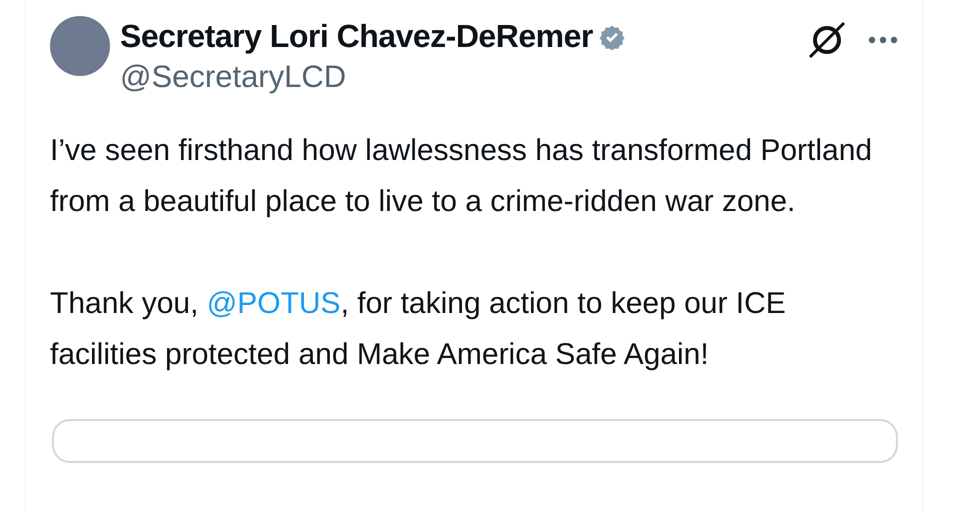  What do you see at coordinates (418, 329) in the screenshot?
I see `post-text: Thank you, @POTUS, for taking action to keep our ICE facilities protected and Make America Safe Again!` at bounding box center [418, 329].